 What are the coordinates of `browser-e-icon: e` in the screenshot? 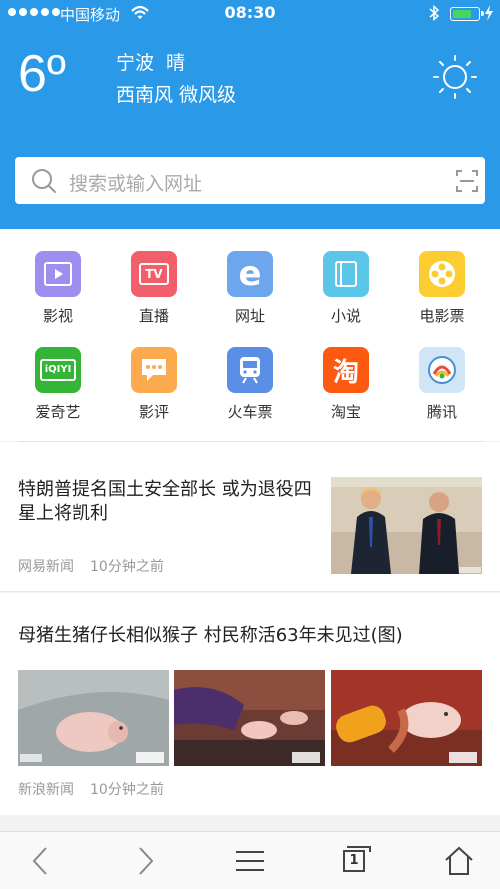 It's located at (250, 274).